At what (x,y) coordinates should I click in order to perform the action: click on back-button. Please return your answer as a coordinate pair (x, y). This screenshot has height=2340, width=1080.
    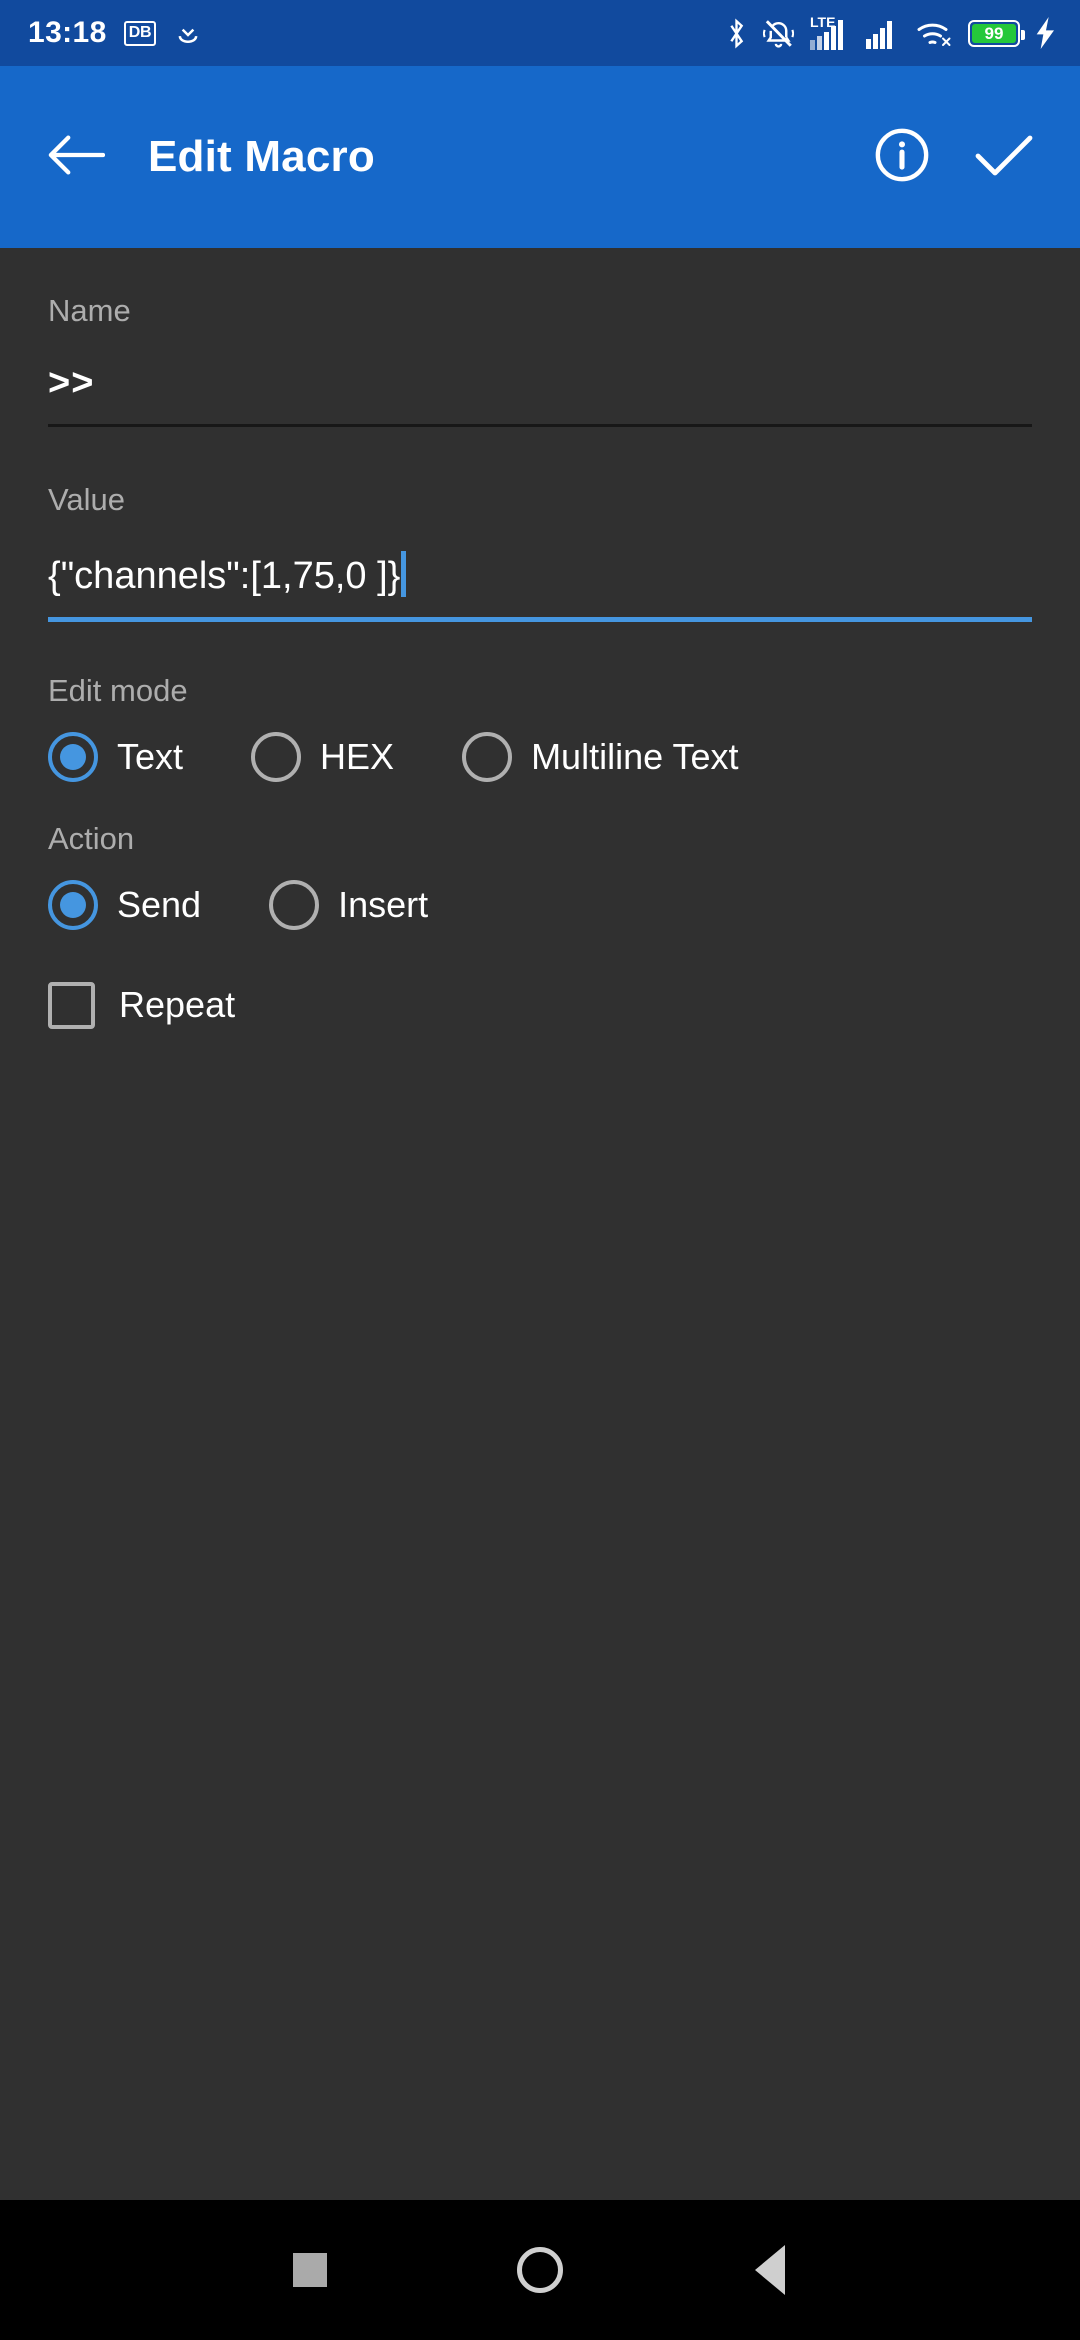
    Looking at the image, I should click on (76, 157).